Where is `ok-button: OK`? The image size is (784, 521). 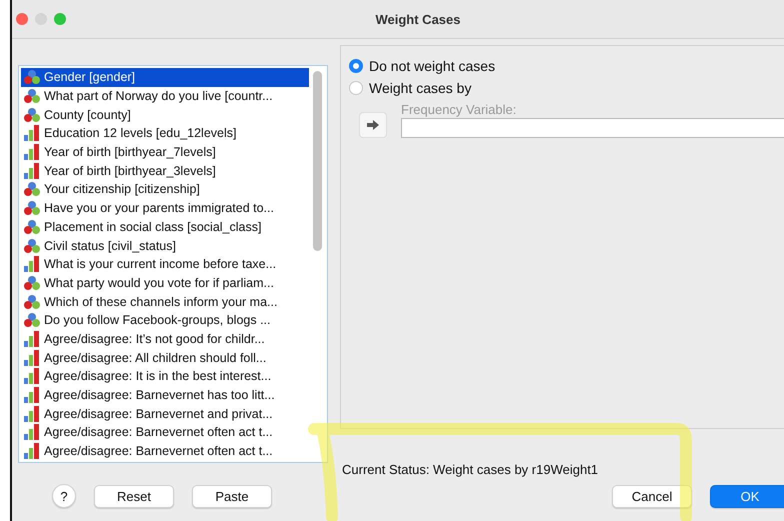 ok-button: OK is located at coordinates (747, 496).